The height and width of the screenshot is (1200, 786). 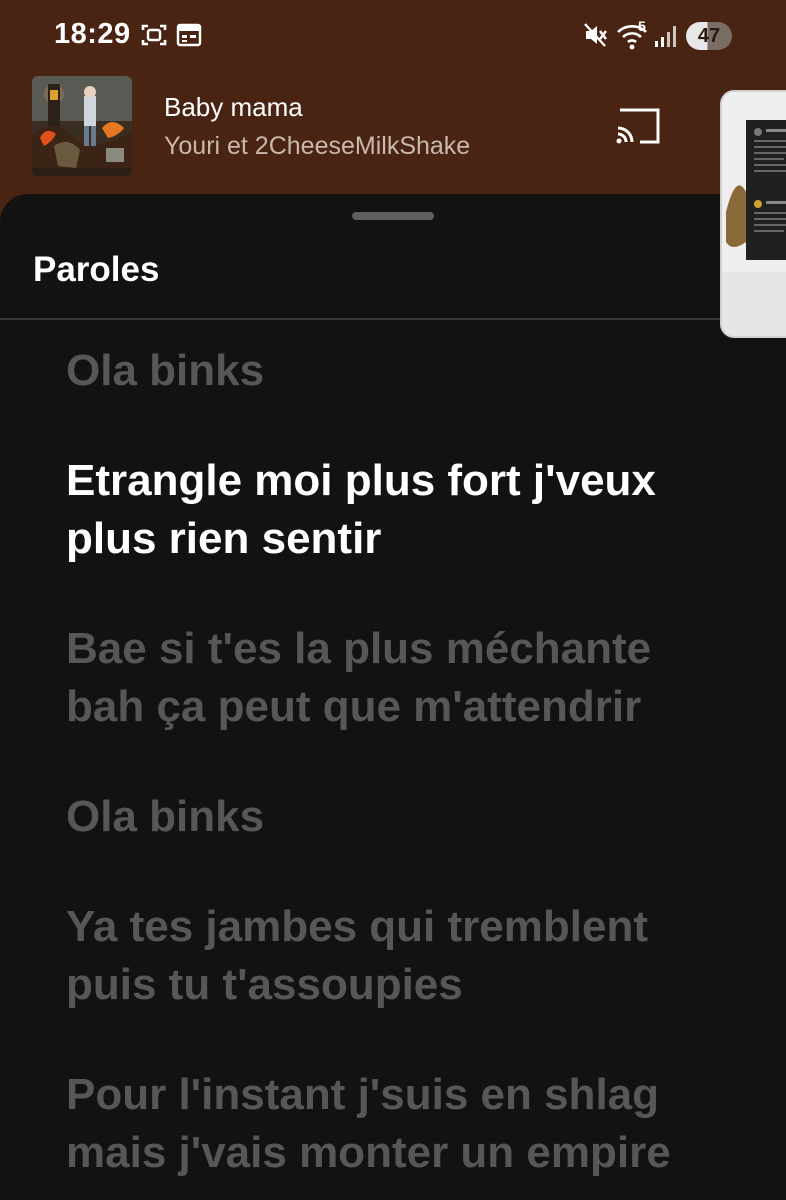 I want to click on album-art-image, so click(x=82, y=126).